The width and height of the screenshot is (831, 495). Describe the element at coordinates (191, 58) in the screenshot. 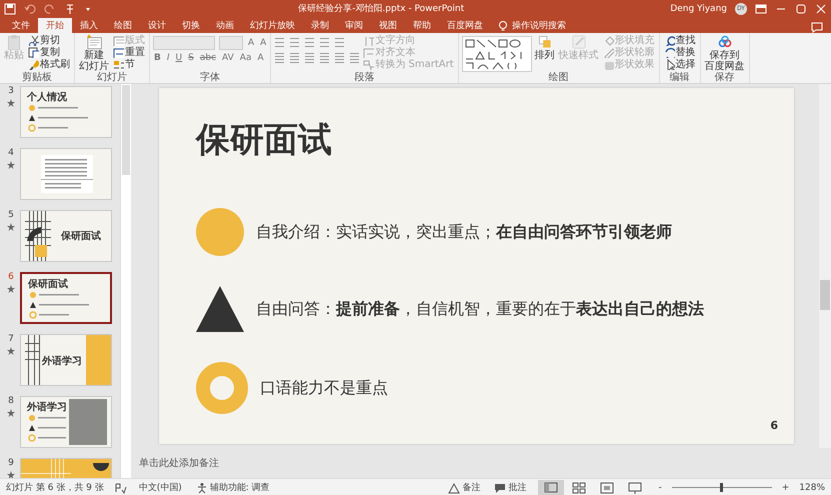

I see `font-format-button: S` at that location.